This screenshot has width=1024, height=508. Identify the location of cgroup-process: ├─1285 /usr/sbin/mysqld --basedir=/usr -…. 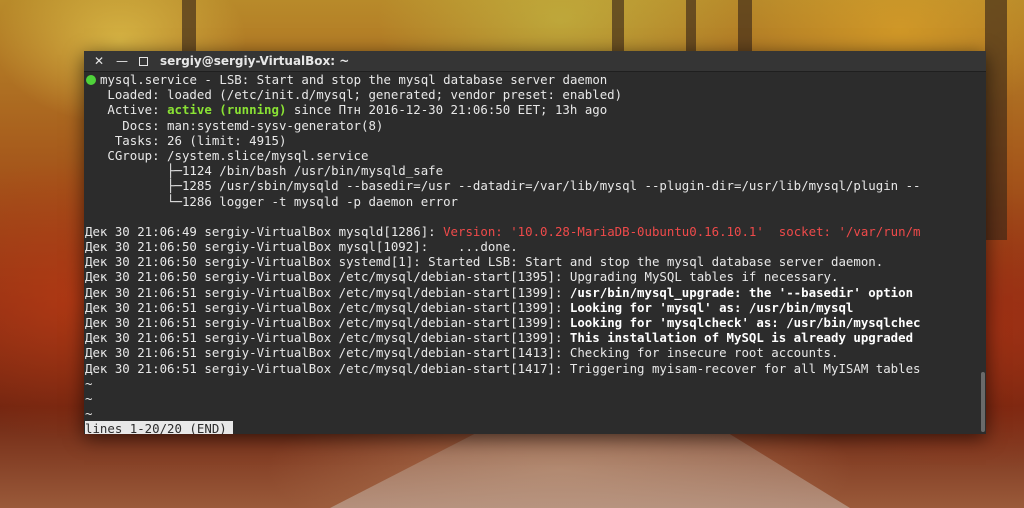
(503, 186).